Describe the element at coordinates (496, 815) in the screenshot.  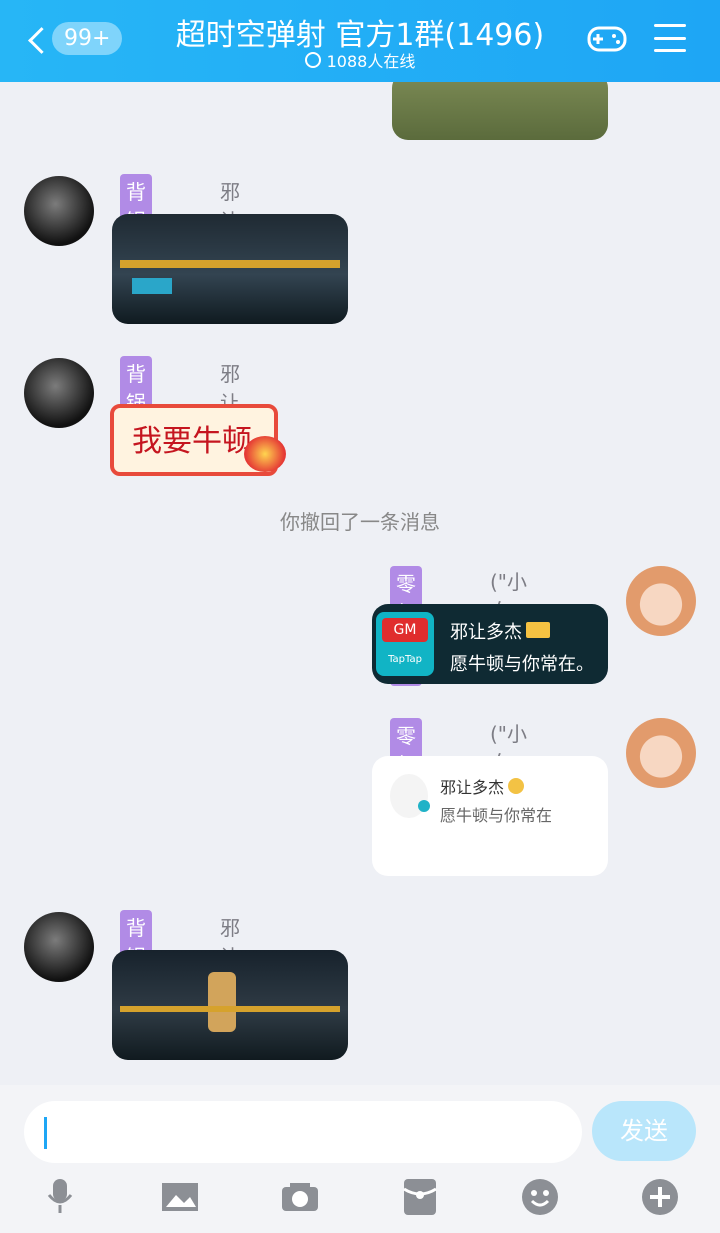
I see `profile-subtitle: 愿牛顿与你常在` at that location.